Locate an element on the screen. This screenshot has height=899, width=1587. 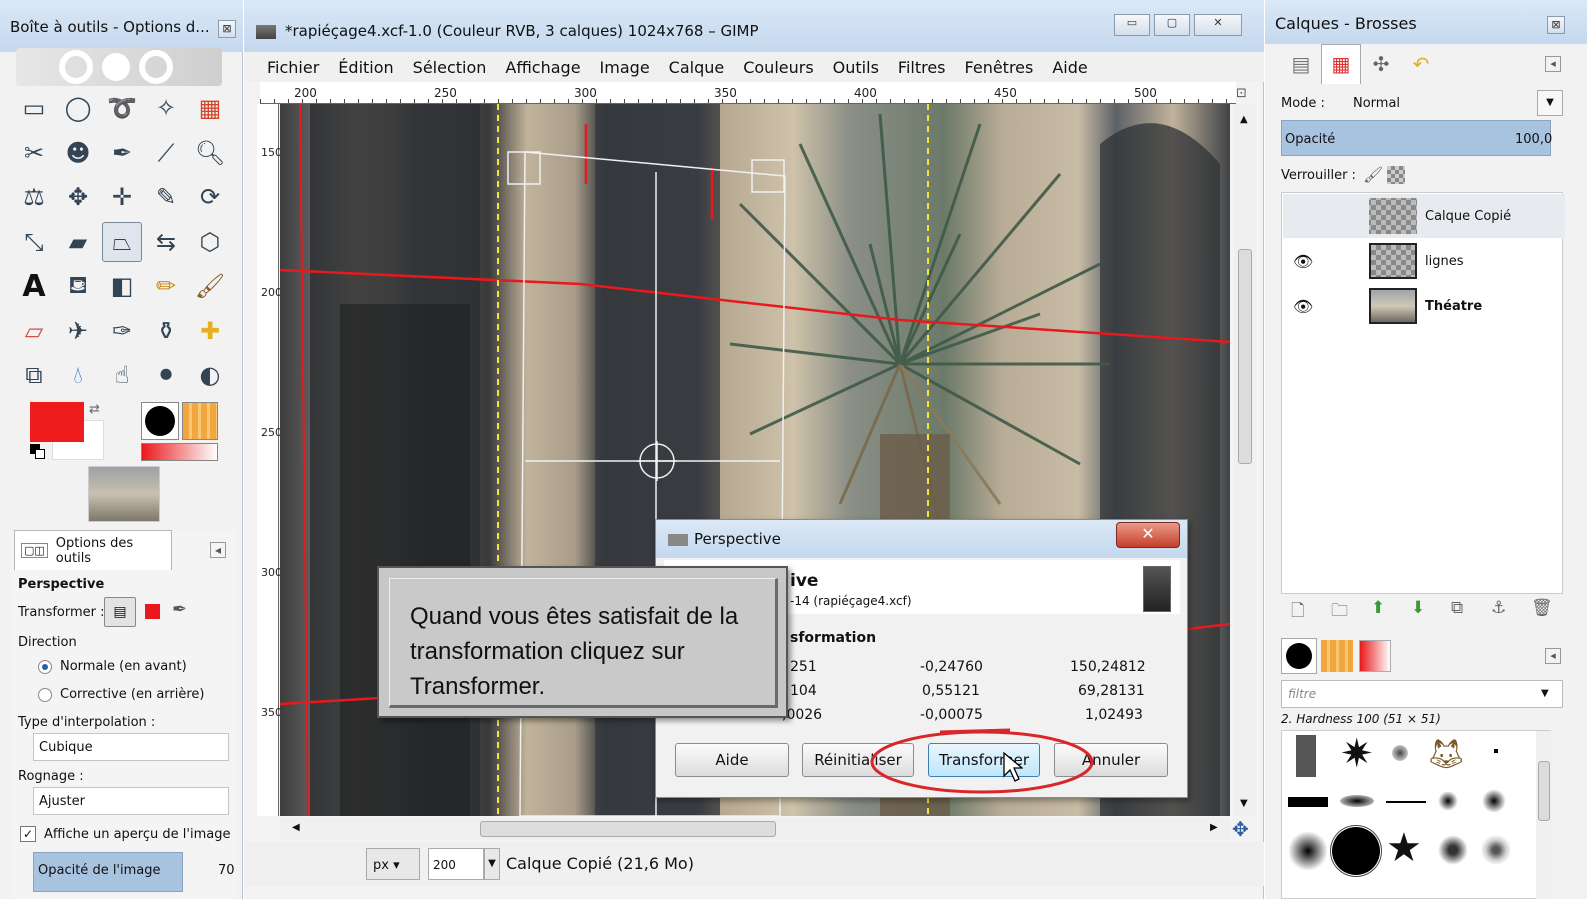
direction-forward-radio: Normale (en avant) is located at coordinates (112, 666).